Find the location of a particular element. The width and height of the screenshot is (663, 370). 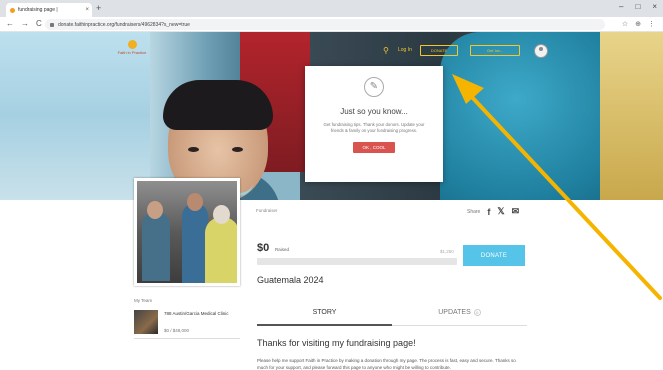

search-icon: ⚲ is located at coordinates (386, 50).